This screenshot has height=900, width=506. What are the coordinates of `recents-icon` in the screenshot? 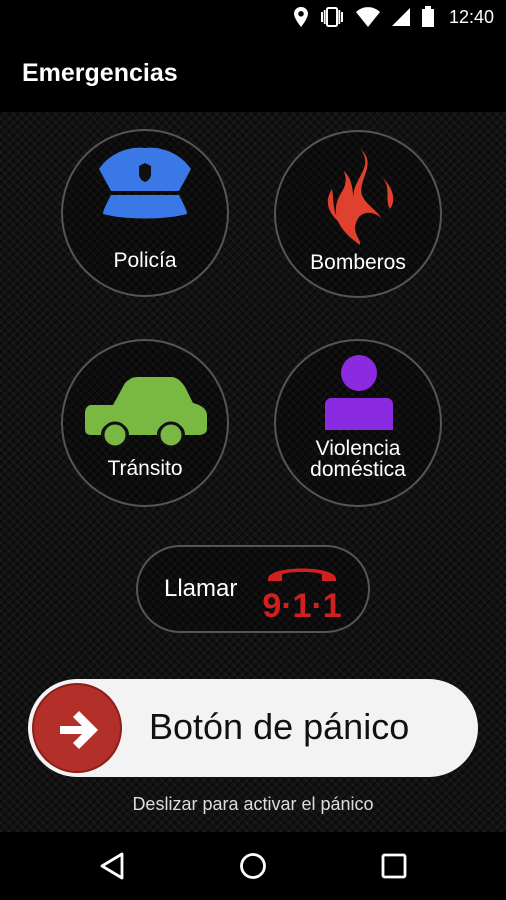 It's located at (394, 866).